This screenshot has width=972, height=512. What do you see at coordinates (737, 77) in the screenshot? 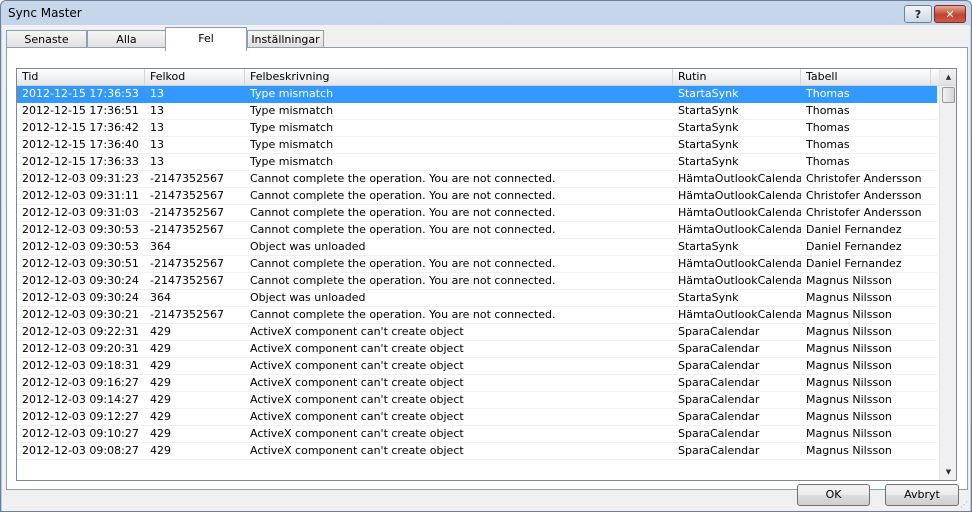
I see `column-header-rutin: Rutin` at bounding box center [737, 77].